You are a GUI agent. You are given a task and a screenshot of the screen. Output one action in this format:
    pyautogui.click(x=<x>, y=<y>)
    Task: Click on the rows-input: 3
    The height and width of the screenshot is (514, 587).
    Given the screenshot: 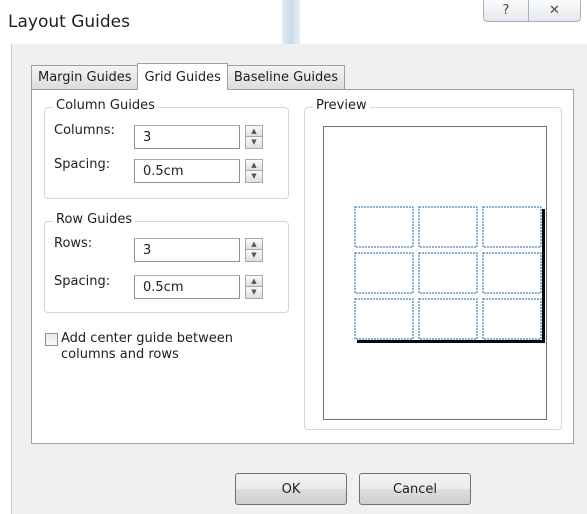 What is the action you would take?
    pyautogui.click(x=187, y=250)
    